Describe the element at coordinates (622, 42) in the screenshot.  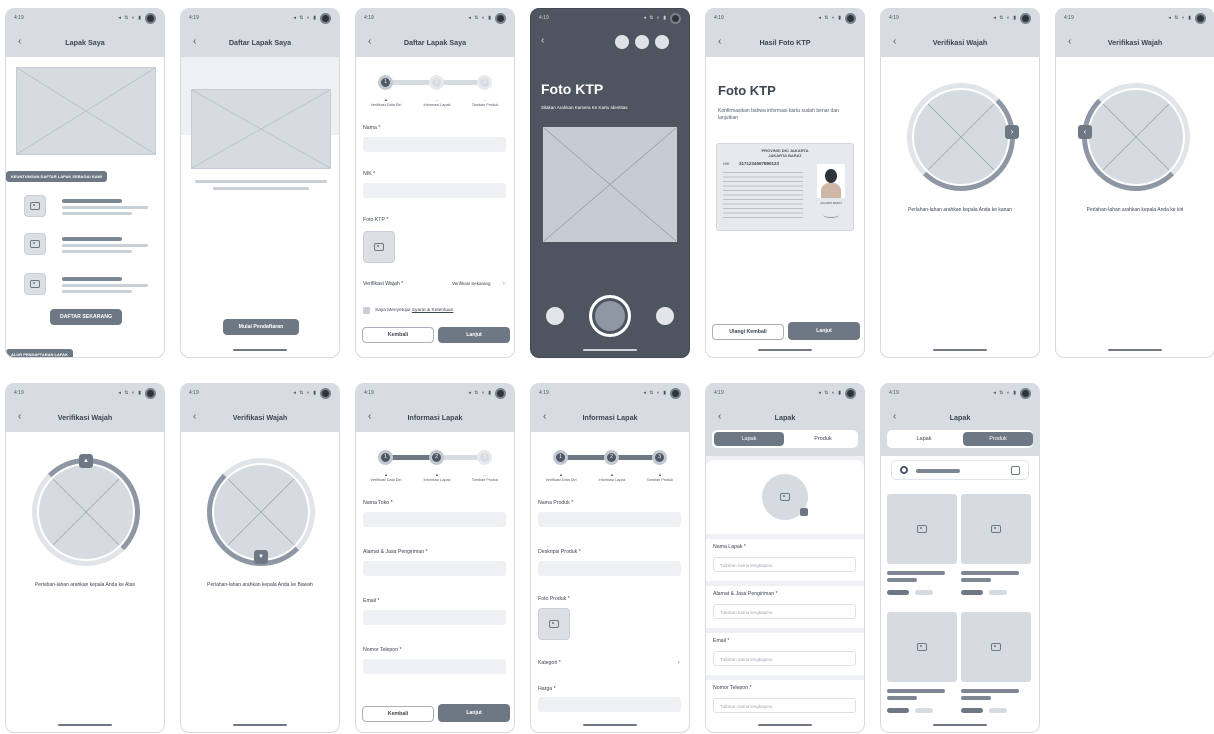
I see `flash-icon` at that location.